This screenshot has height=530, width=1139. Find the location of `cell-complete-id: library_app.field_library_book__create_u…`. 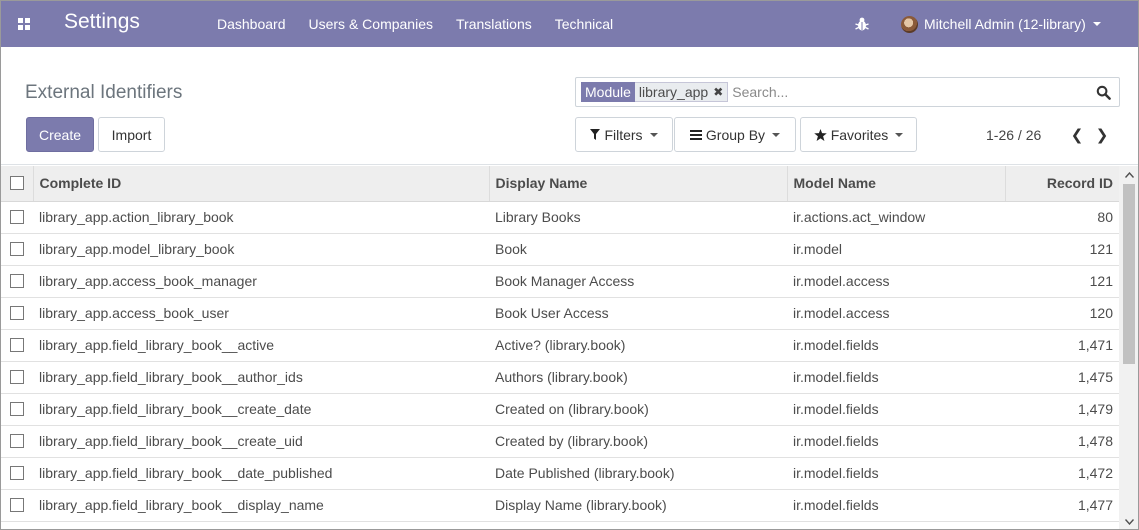

cell-complete-id: library_app.field_library_book__create_u… is located at coordinates (261, 441).